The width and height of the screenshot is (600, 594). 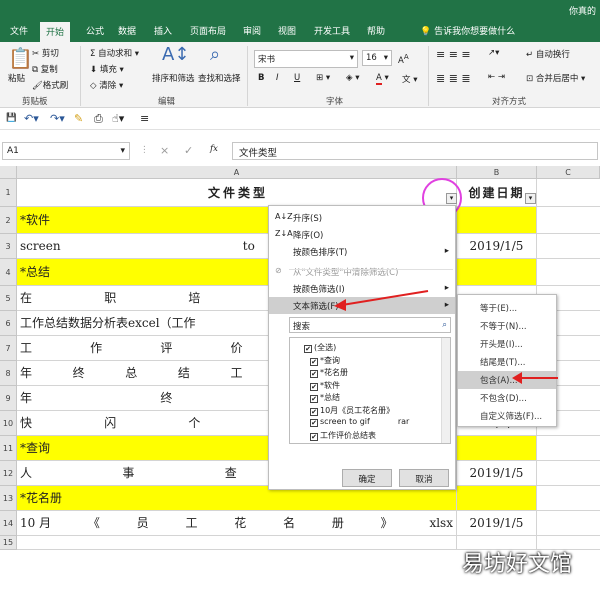 I want to click on filter-value-item: ✔ *软件, so click(x=325, y=385).